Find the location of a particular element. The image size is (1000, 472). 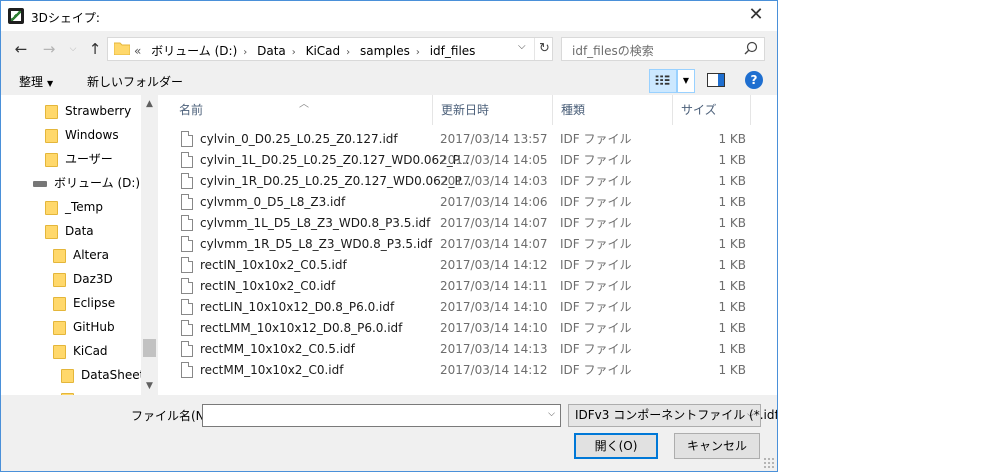

breadcrumb-kicad: KiCad is located at coordinates (323, 51).